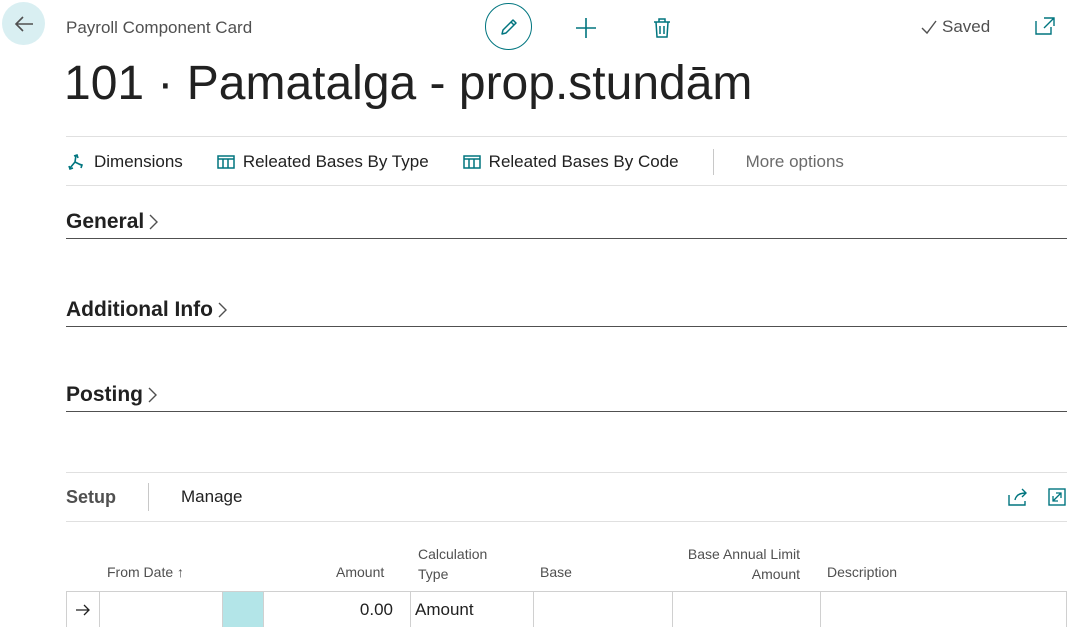 The image size is (1069, 627). I want to click on trash-icon, so click(661, 27).